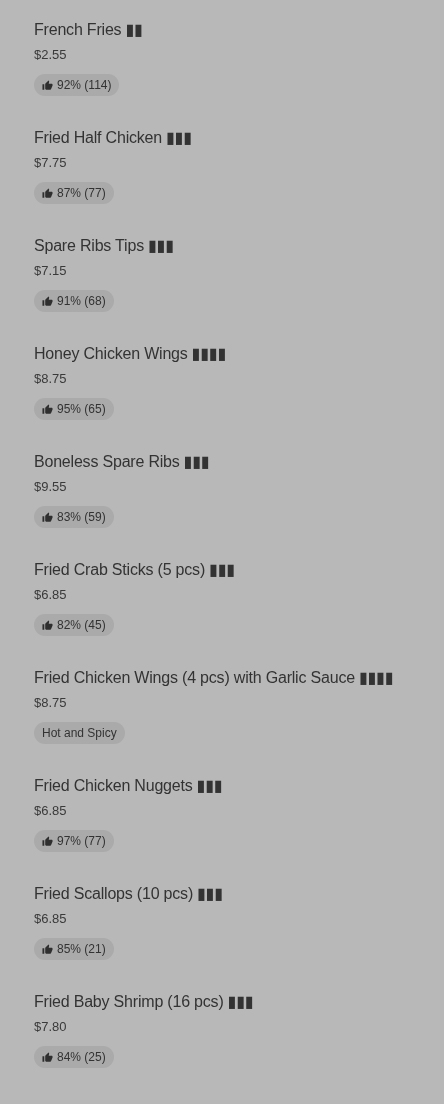 This screenshot has width=444, height=1104. What do you see at coordinates (81, 625) in the screenshot?
I see `rating-text: 82% (45)` at bounding box center [81, 625].